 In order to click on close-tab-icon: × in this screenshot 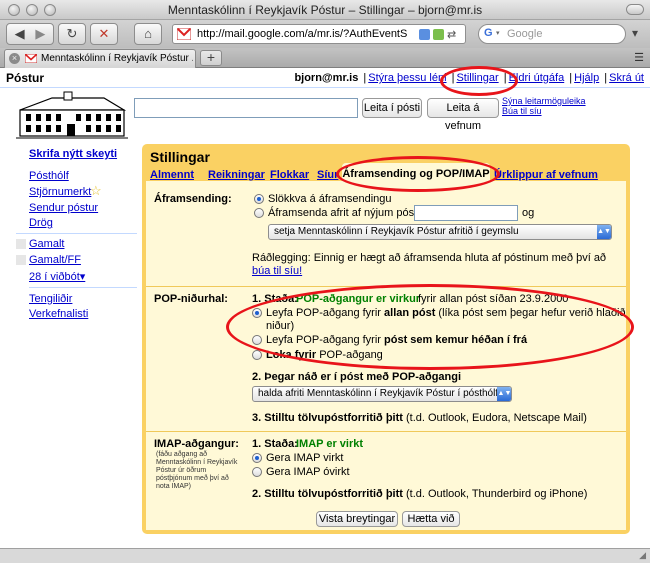, I will do `click(14, 58)`.